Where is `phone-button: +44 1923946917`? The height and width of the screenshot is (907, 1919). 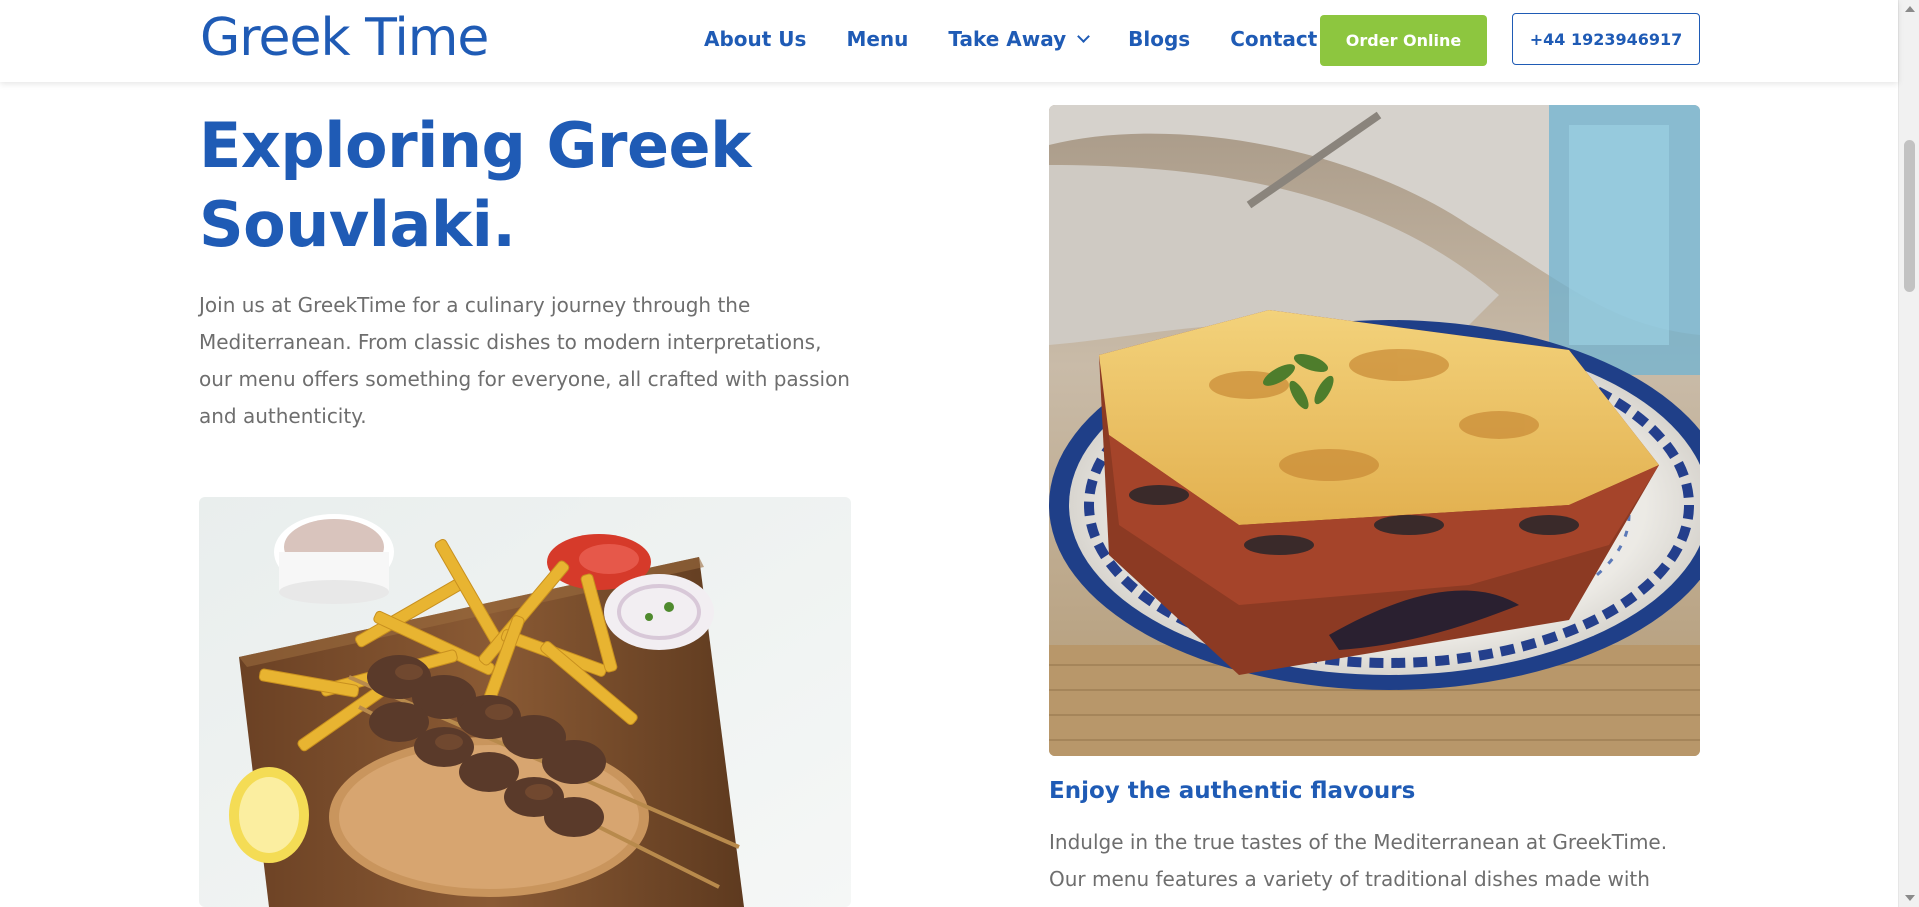
phone-button: +44 1923946917 is located at coordinates (1606, 39).